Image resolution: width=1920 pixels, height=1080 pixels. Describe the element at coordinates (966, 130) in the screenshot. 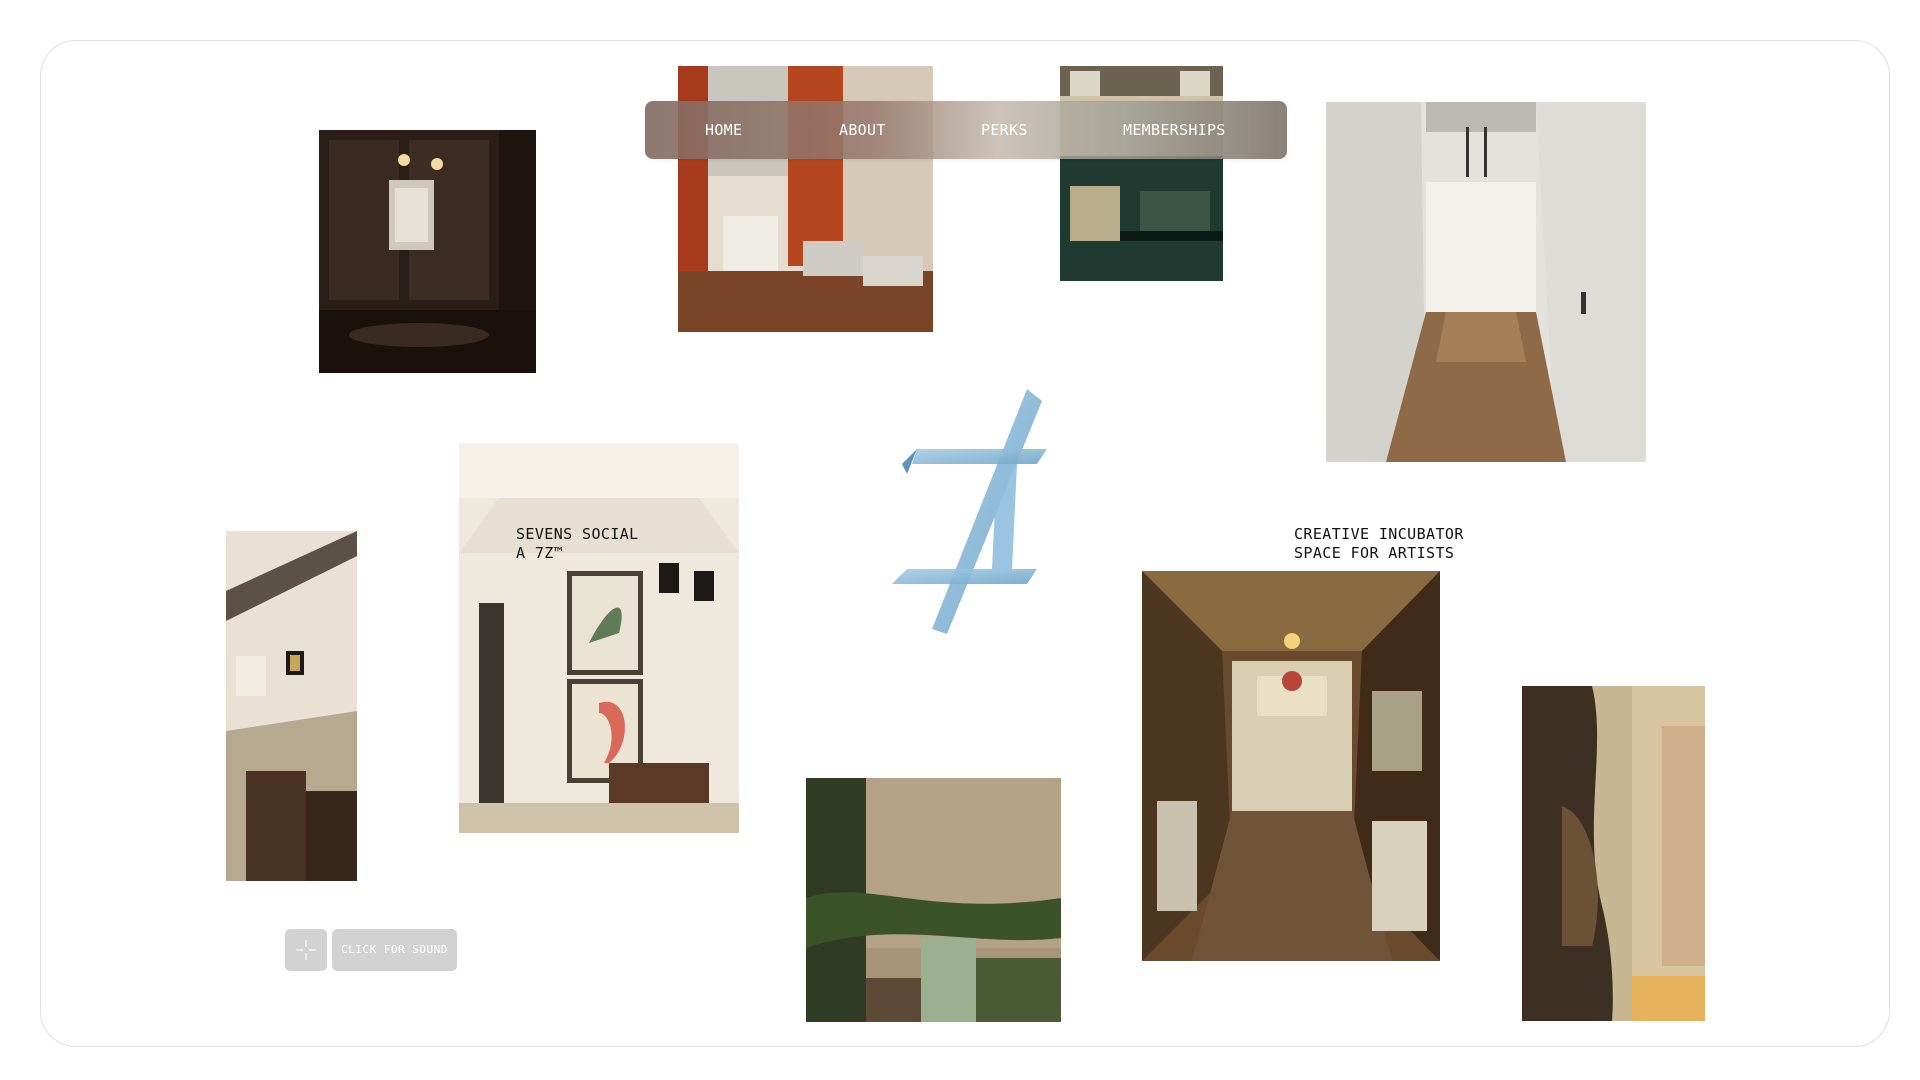

I see `main-nav: HOME ABOUT PERKS MEMBERSHIPS` at that location.